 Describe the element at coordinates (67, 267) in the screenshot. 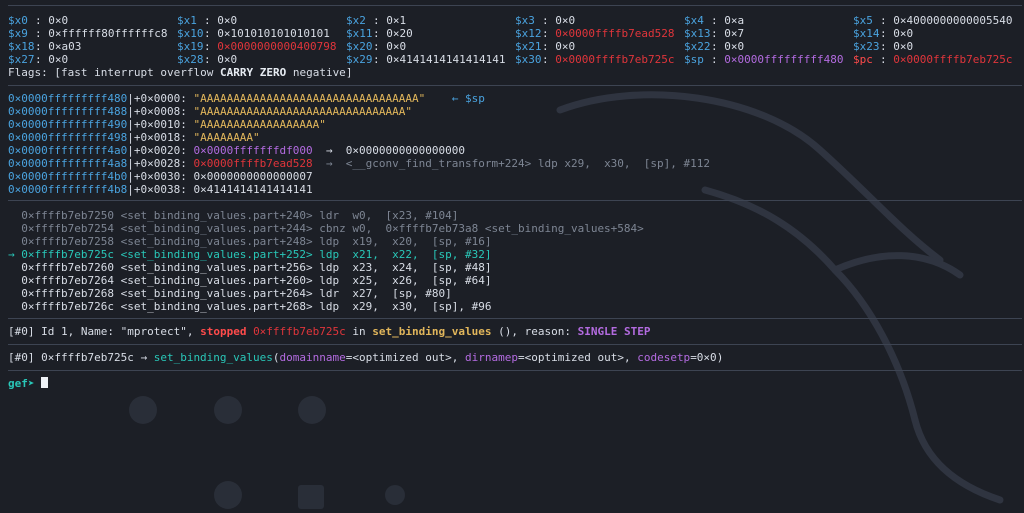

I see `instruction-addr: 0×ffffb7eb7260` at that location.